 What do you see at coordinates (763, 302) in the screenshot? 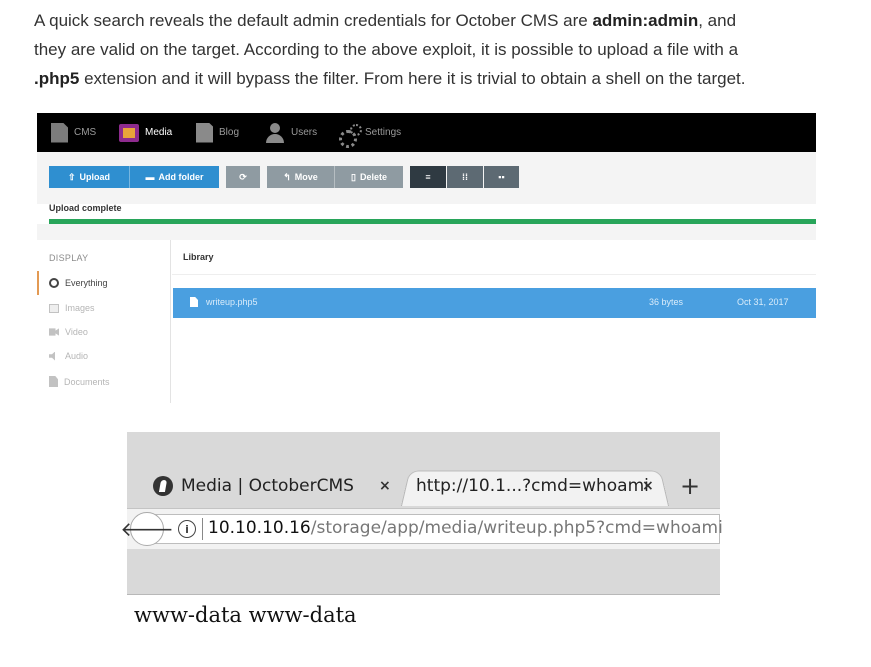
I see `file-date: Oct 31, 2017` at bounding box center [763, 302].